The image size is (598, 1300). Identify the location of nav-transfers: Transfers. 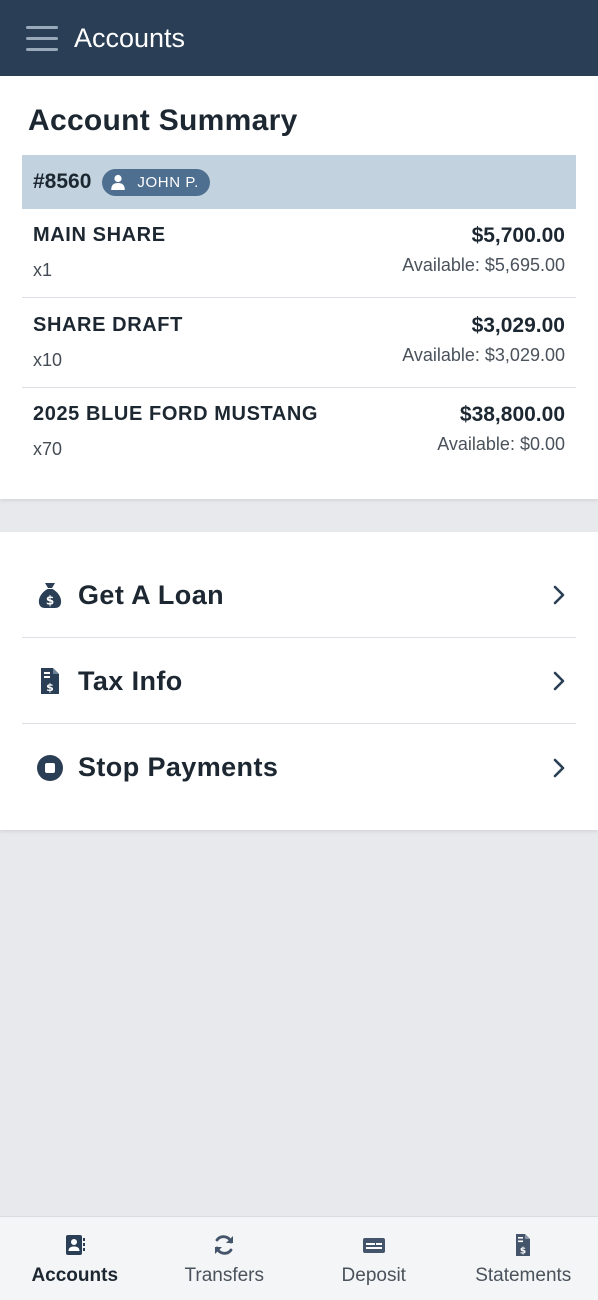
(225, 1258).